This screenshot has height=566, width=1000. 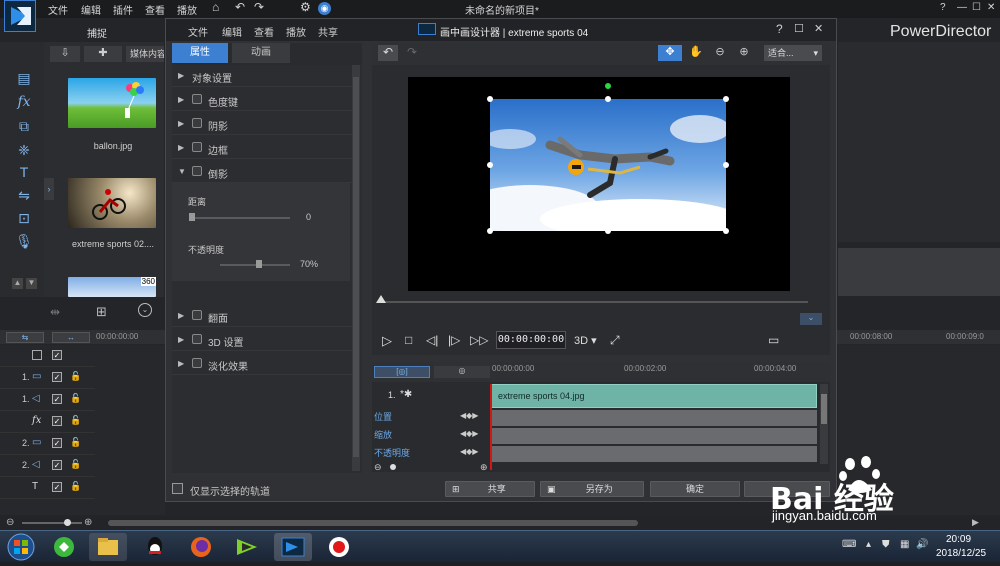 What do you see at coordinates (64, 547) in the screenshot?
I see `taskbar-360-icon` at bounding box center [64, 547].